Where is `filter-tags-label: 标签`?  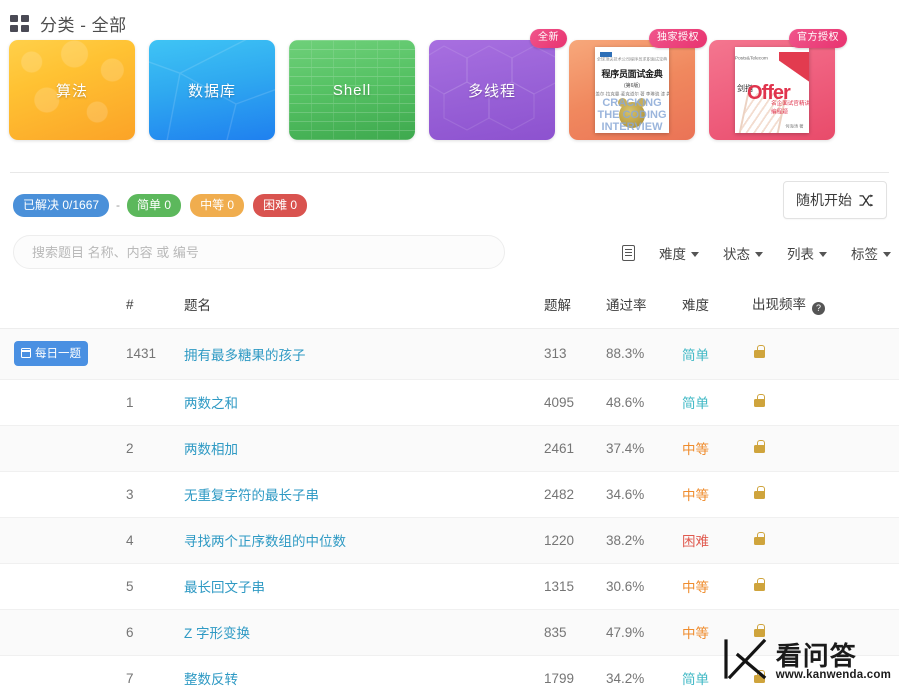 filter-tags-label: 标签 is located at coordinates (864, 254).